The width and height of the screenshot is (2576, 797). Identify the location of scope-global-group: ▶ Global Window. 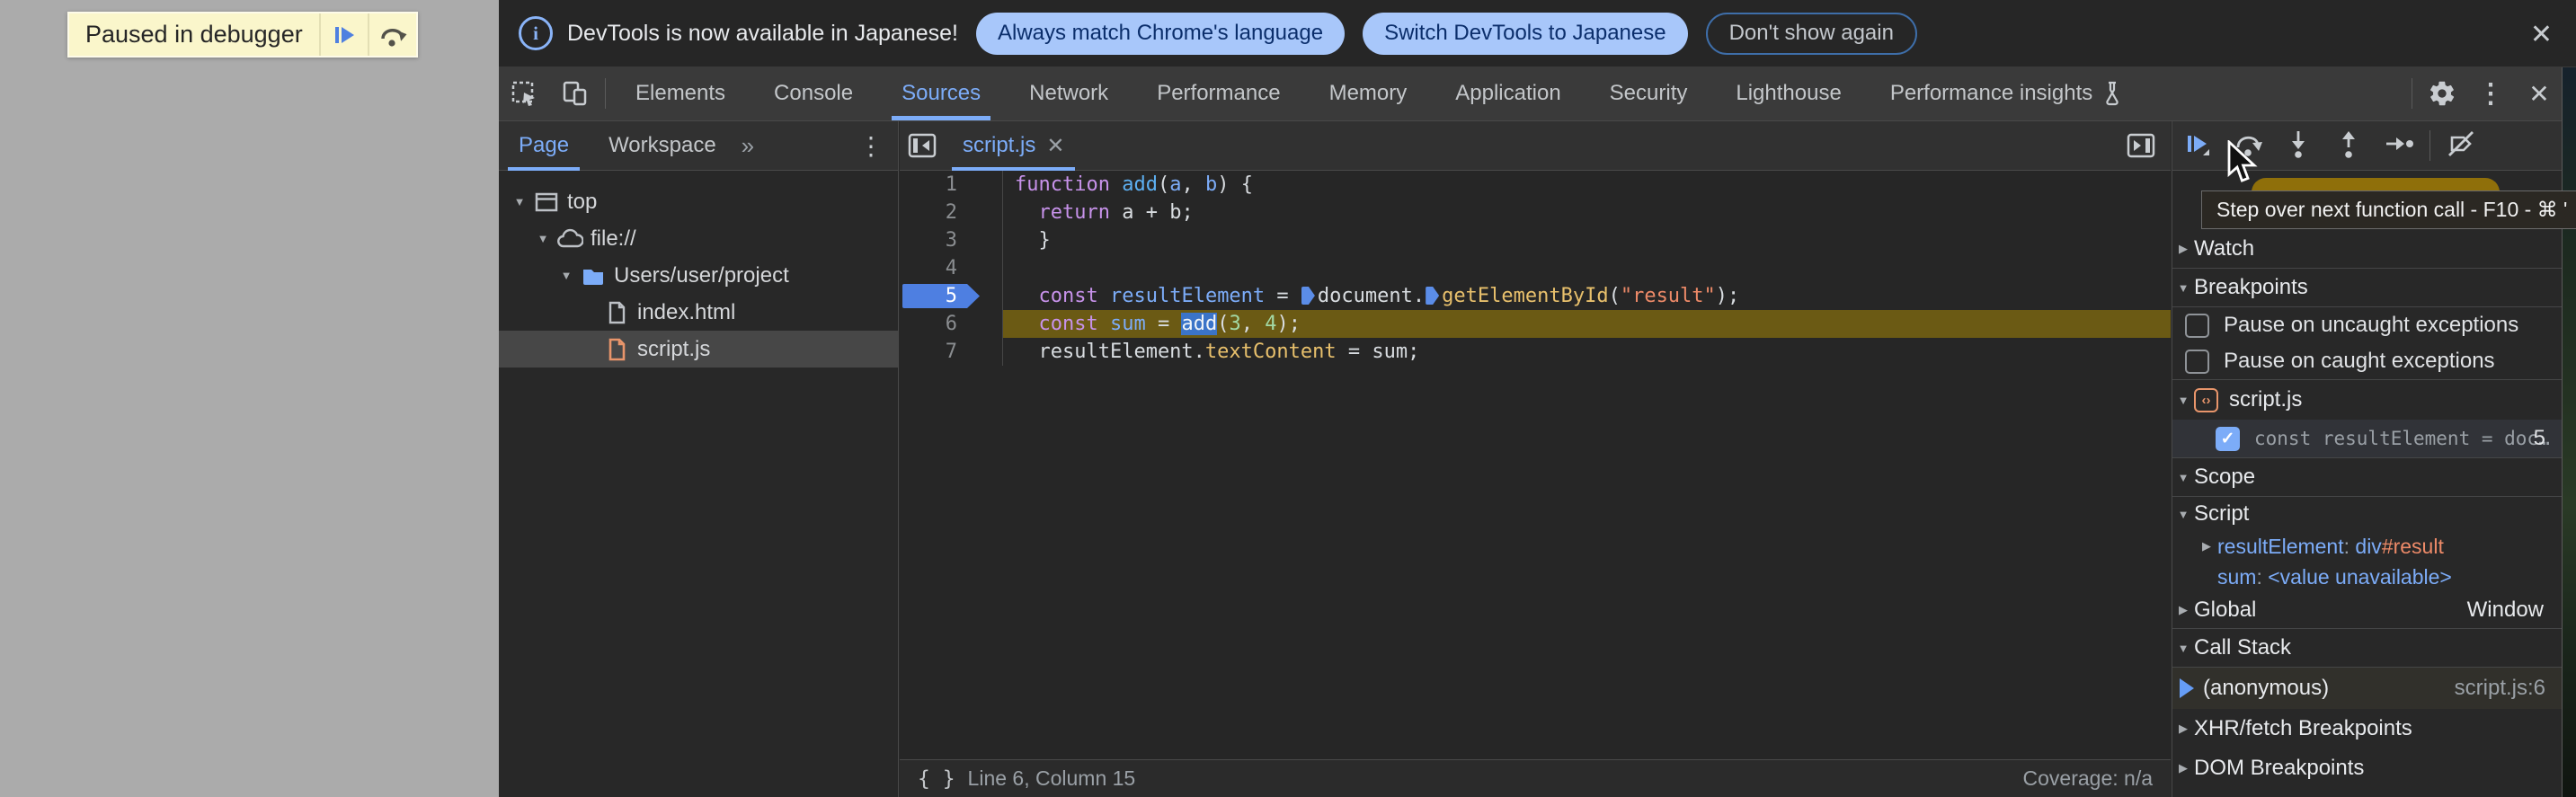
(2367, 610).